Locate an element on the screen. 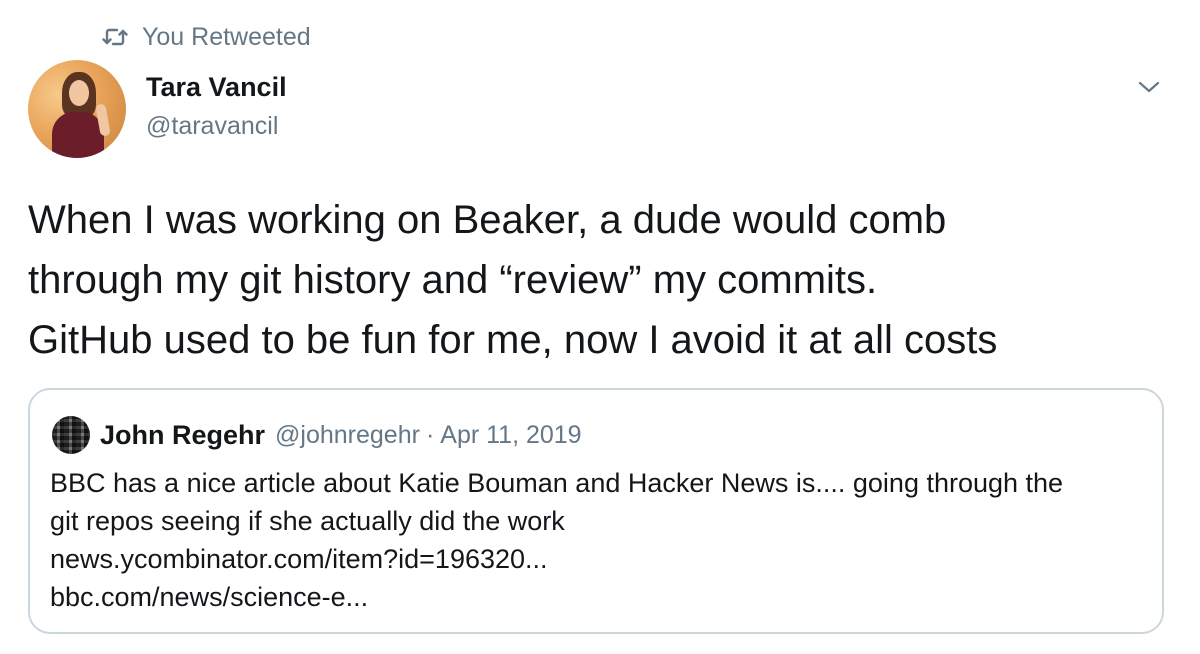 The width and height of the screenshot is (1200, 654). quoted-author-name: John Regehr is located at coordinates (183, 434).